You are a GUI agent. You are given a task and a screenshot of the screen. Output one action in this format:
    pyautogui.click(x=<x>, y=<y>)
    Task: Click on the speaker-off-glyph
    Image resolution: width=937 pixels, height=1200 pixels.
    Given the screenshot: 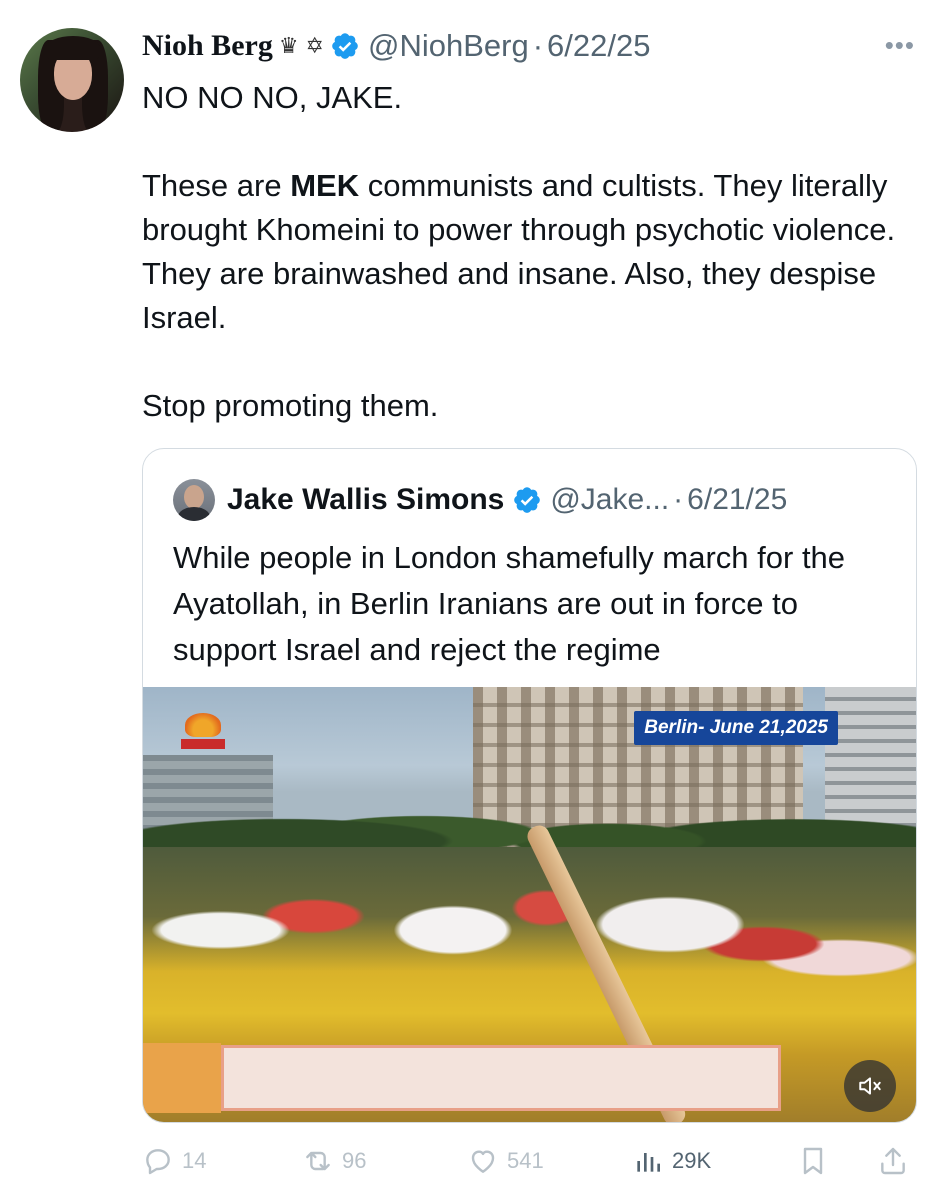 What is the action you would take?
    pyautogui.click(x=870, y=1086)
    